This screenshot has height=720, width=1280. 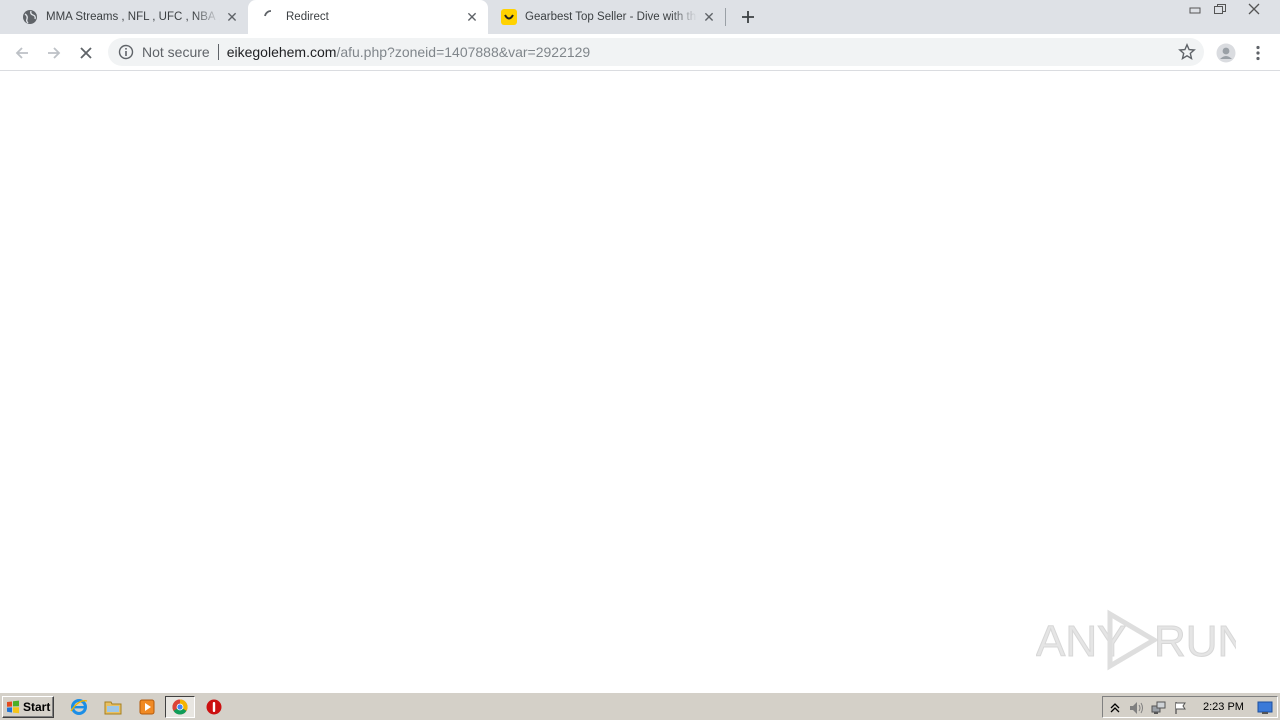 I want to click on start-label: Start, so click(x=37, y=707).